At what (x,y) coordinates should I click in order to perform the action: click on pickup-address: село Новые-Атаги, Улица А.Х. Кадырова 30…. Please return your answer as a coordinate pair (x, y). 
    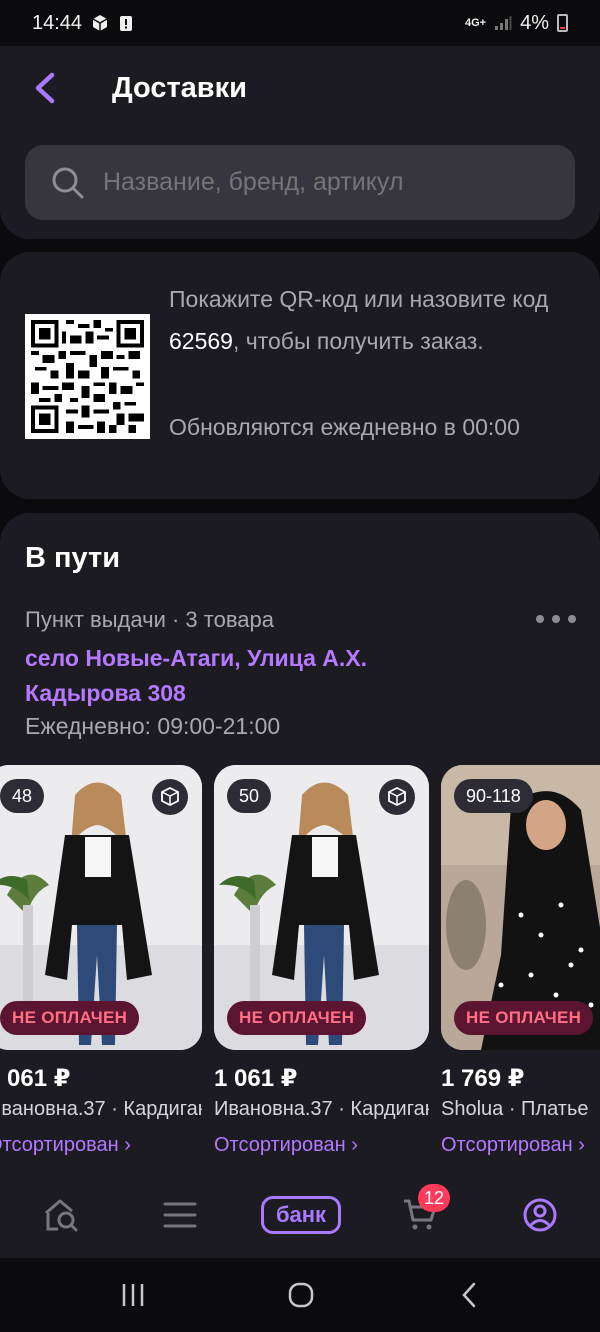
    Looking at the image, I should click on (245, 676).